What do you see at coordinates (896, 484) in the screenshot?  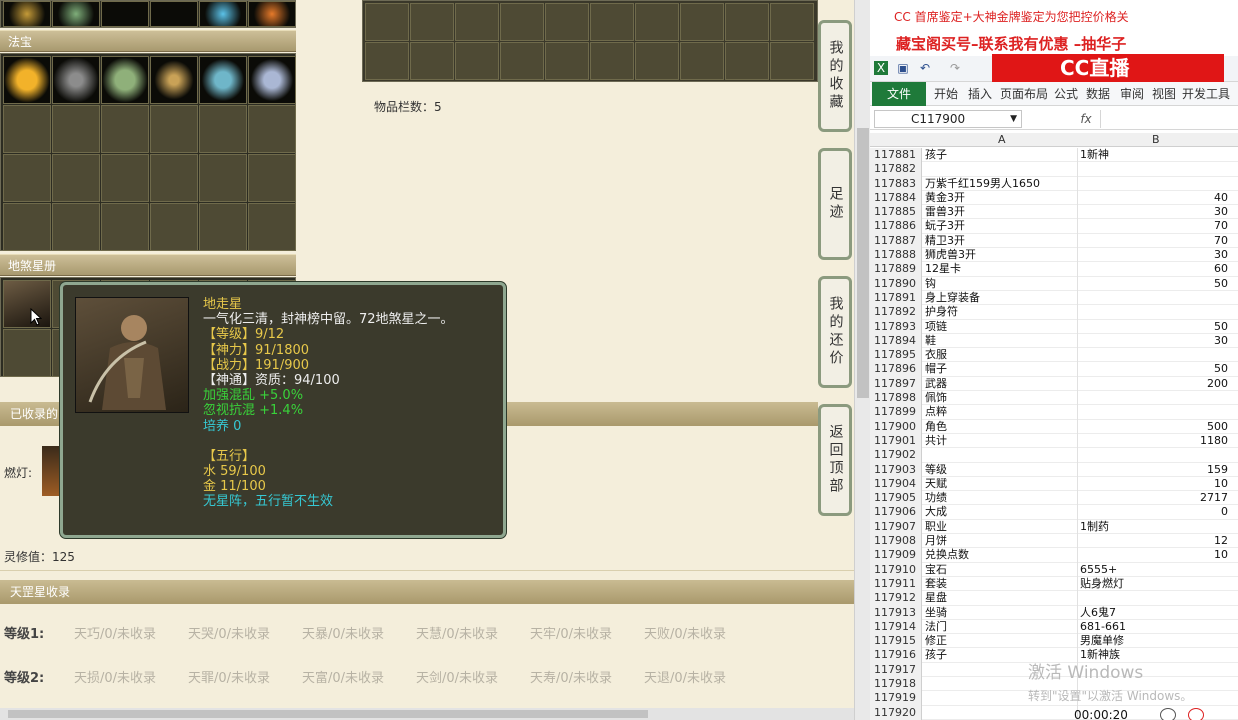 I see `row-number: 117904` at bounding box center [896, 484].